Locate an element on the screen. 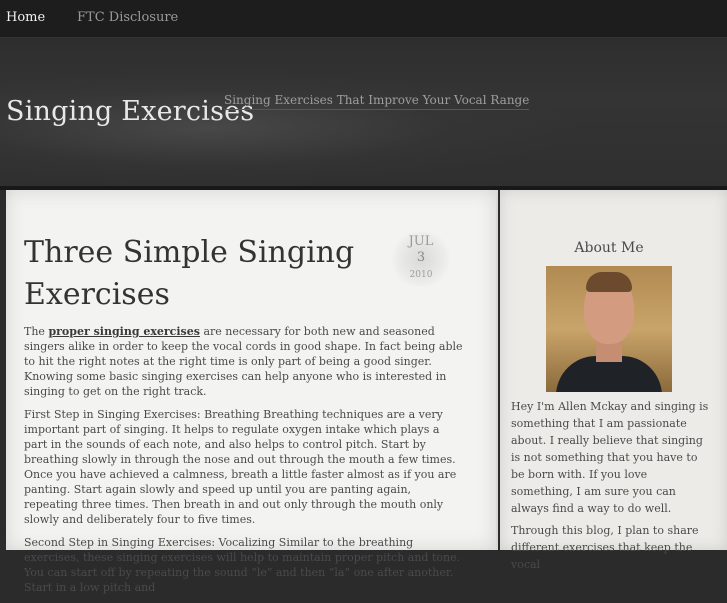  about-me-heading: About Me is located at coordinates (609, 248).